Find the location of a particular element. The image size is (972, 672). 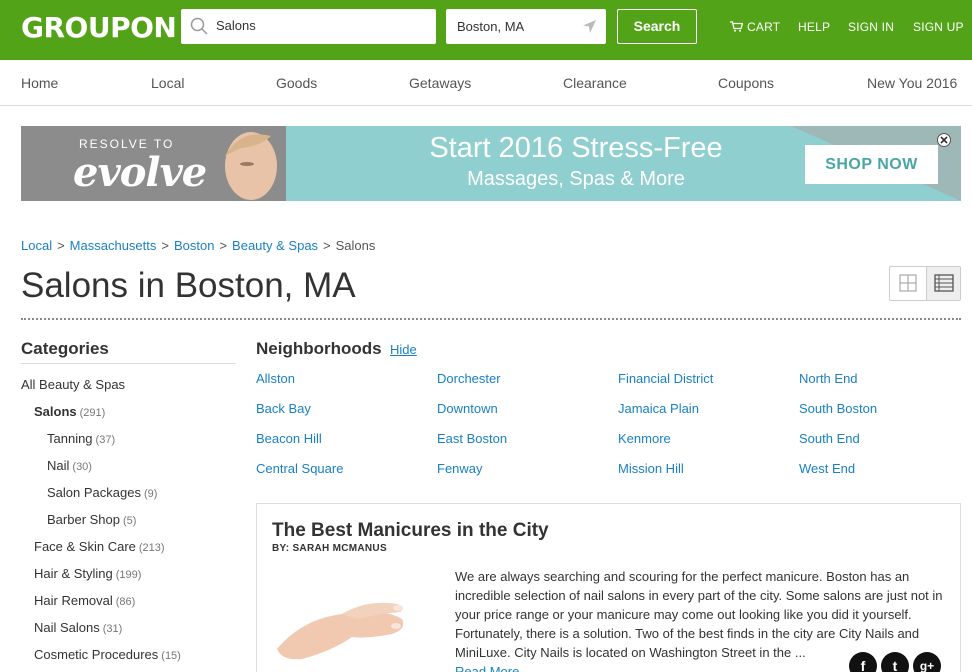

categories-divider is located at coordinates (128, 363).